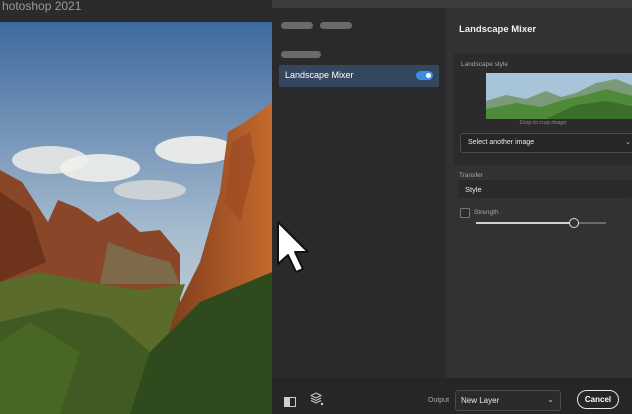 The height and width of the screenshot is (414, 632). I want to click on filter-item-landscape-mixer: Landscape Mixer, so click(359, 76).